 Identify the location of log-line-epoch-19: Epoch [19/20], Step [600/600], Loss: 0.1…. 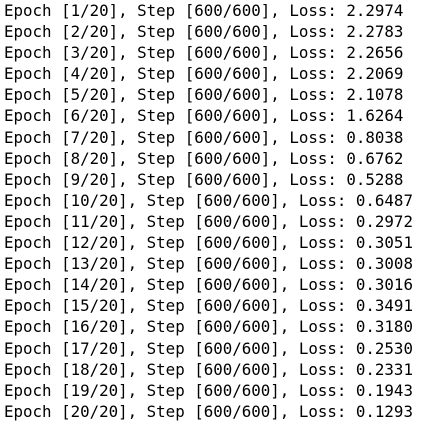
(208, 390).